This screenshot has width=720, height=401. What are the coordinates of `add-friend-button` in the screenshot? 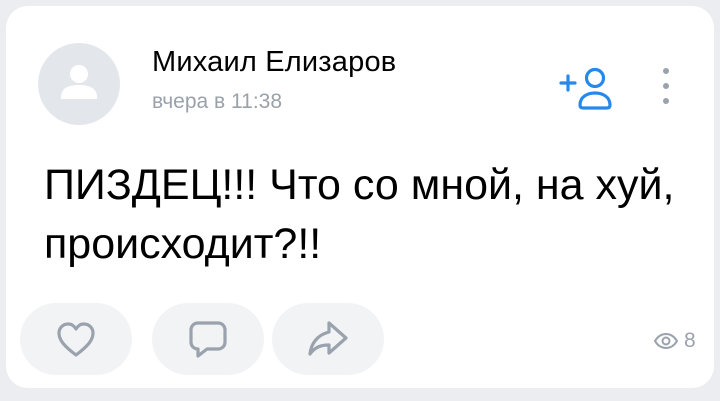 It's located at (589, 89).